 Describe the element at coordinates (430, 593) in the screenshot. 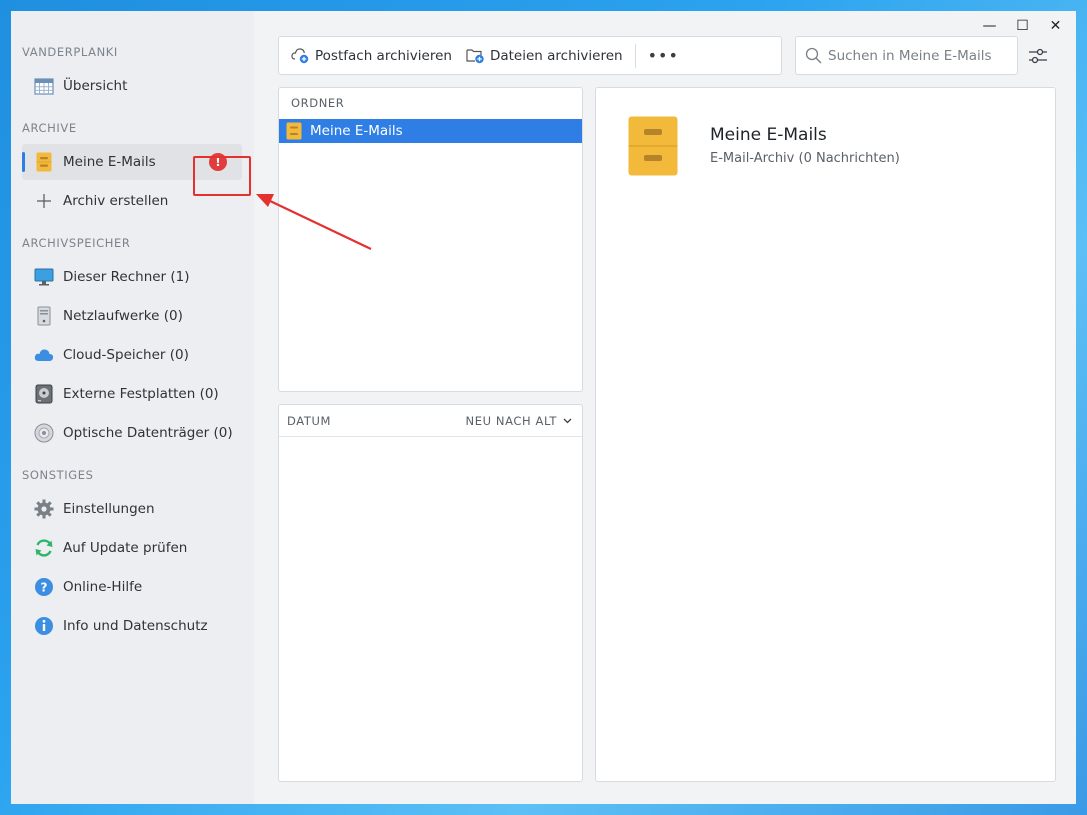

I see `dates-panel: DATUM NEU NACH ALT` at that location.